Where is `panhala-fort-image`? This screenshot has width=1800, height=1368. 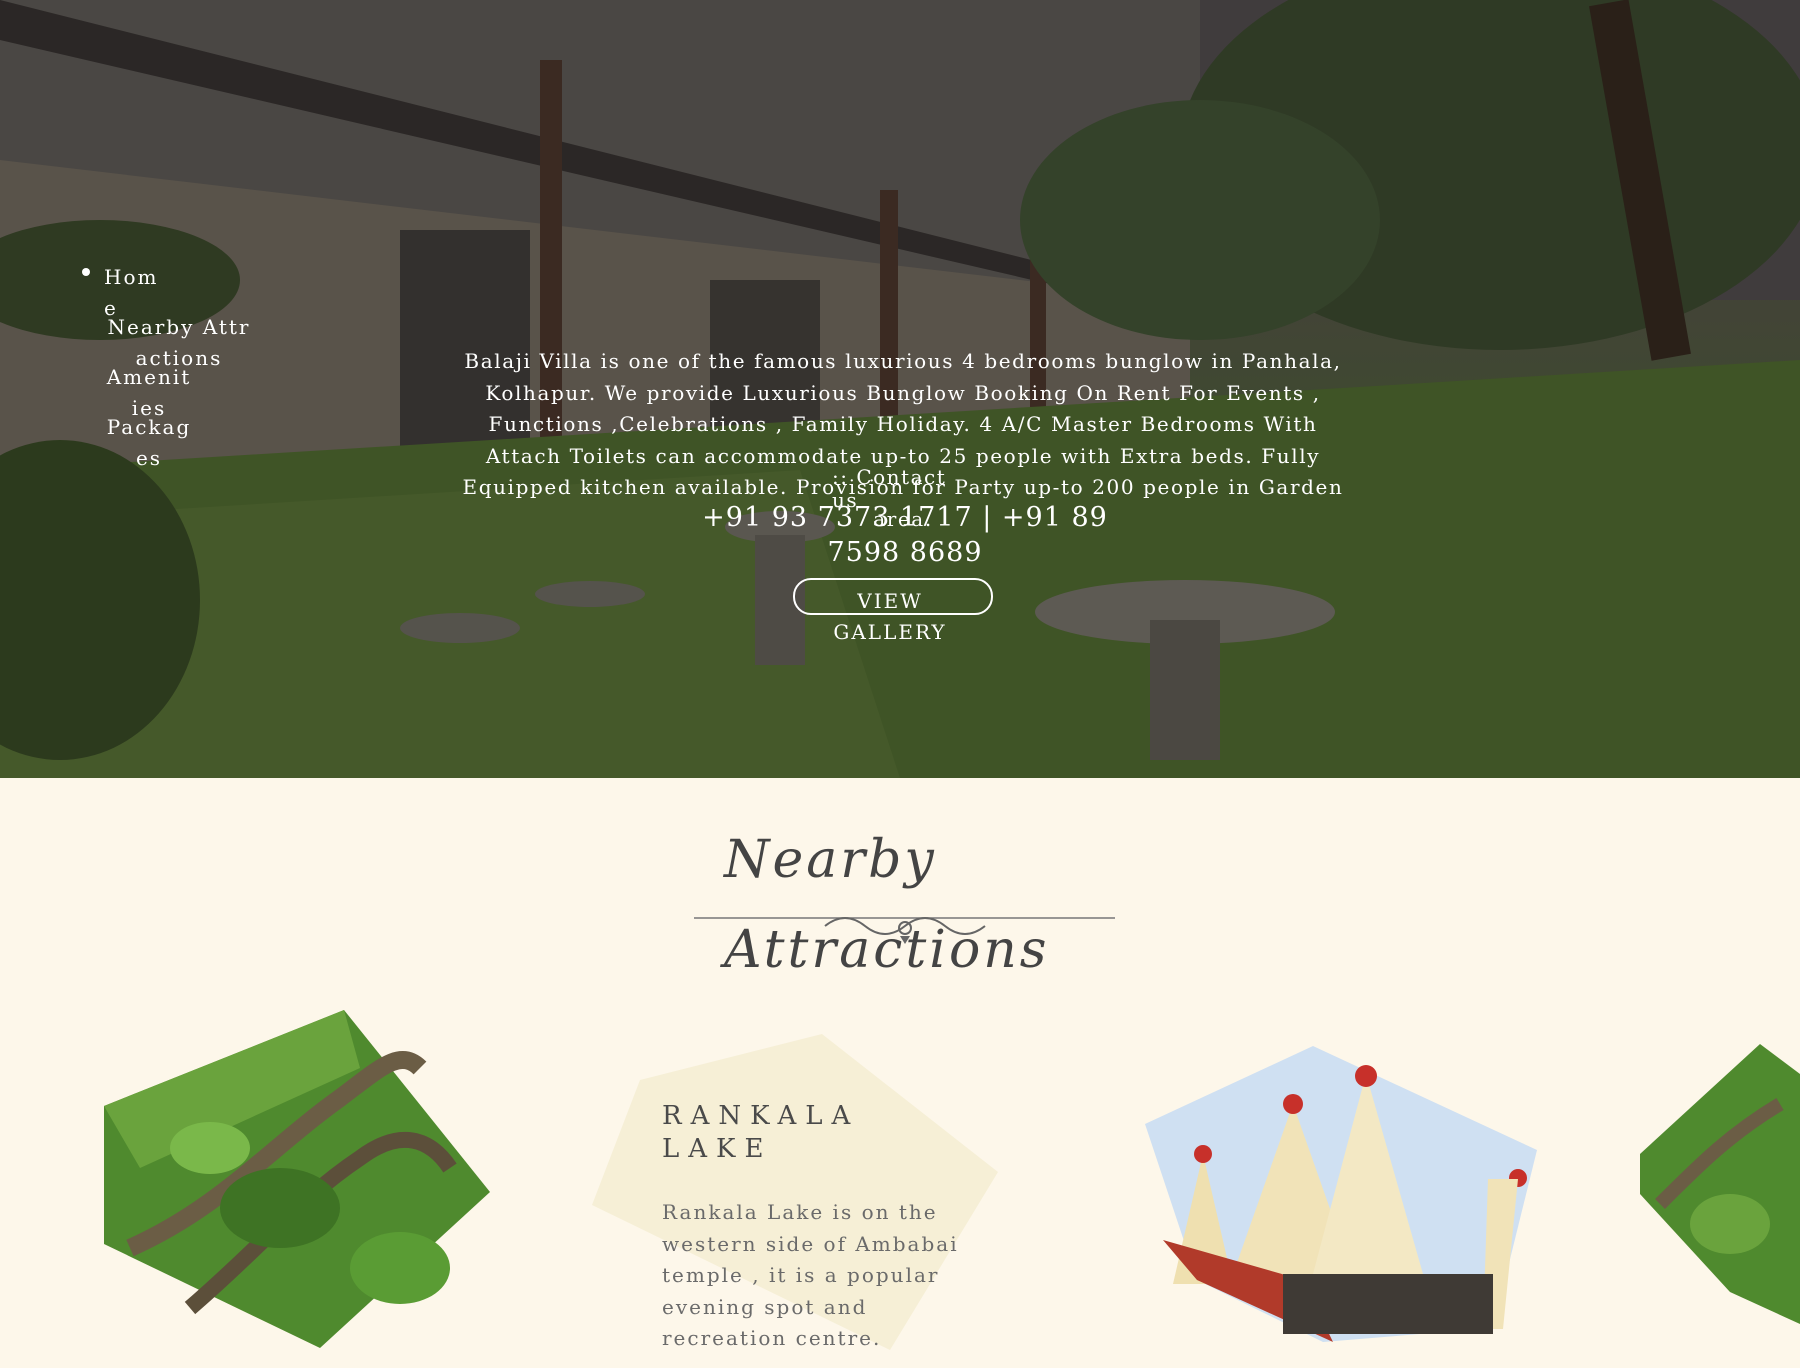 panhala-fort-image is located at coordinates (297, 1179).